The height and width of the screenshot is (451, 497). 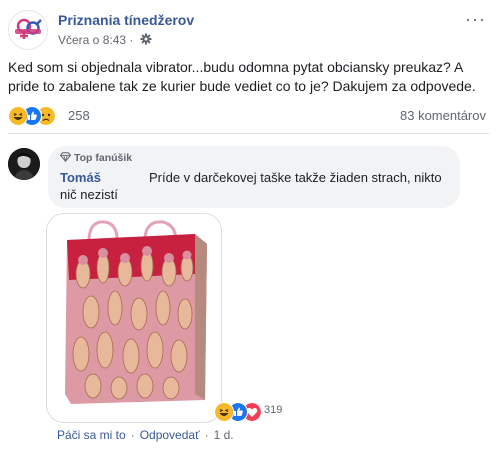 I want to click on comment-text-line2: nič nezistí, so click(x=89, y=194).